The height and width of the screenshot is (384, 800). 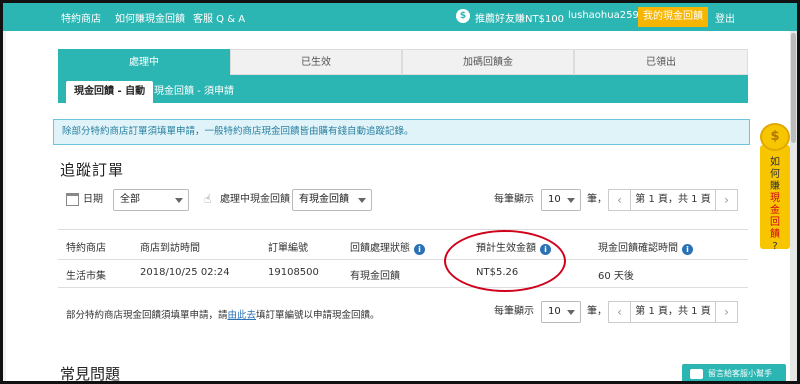 What do you see at coordinates (775, 246) in the screenshot?
I see `widget-char: ?` at bounding box center [775, 246].